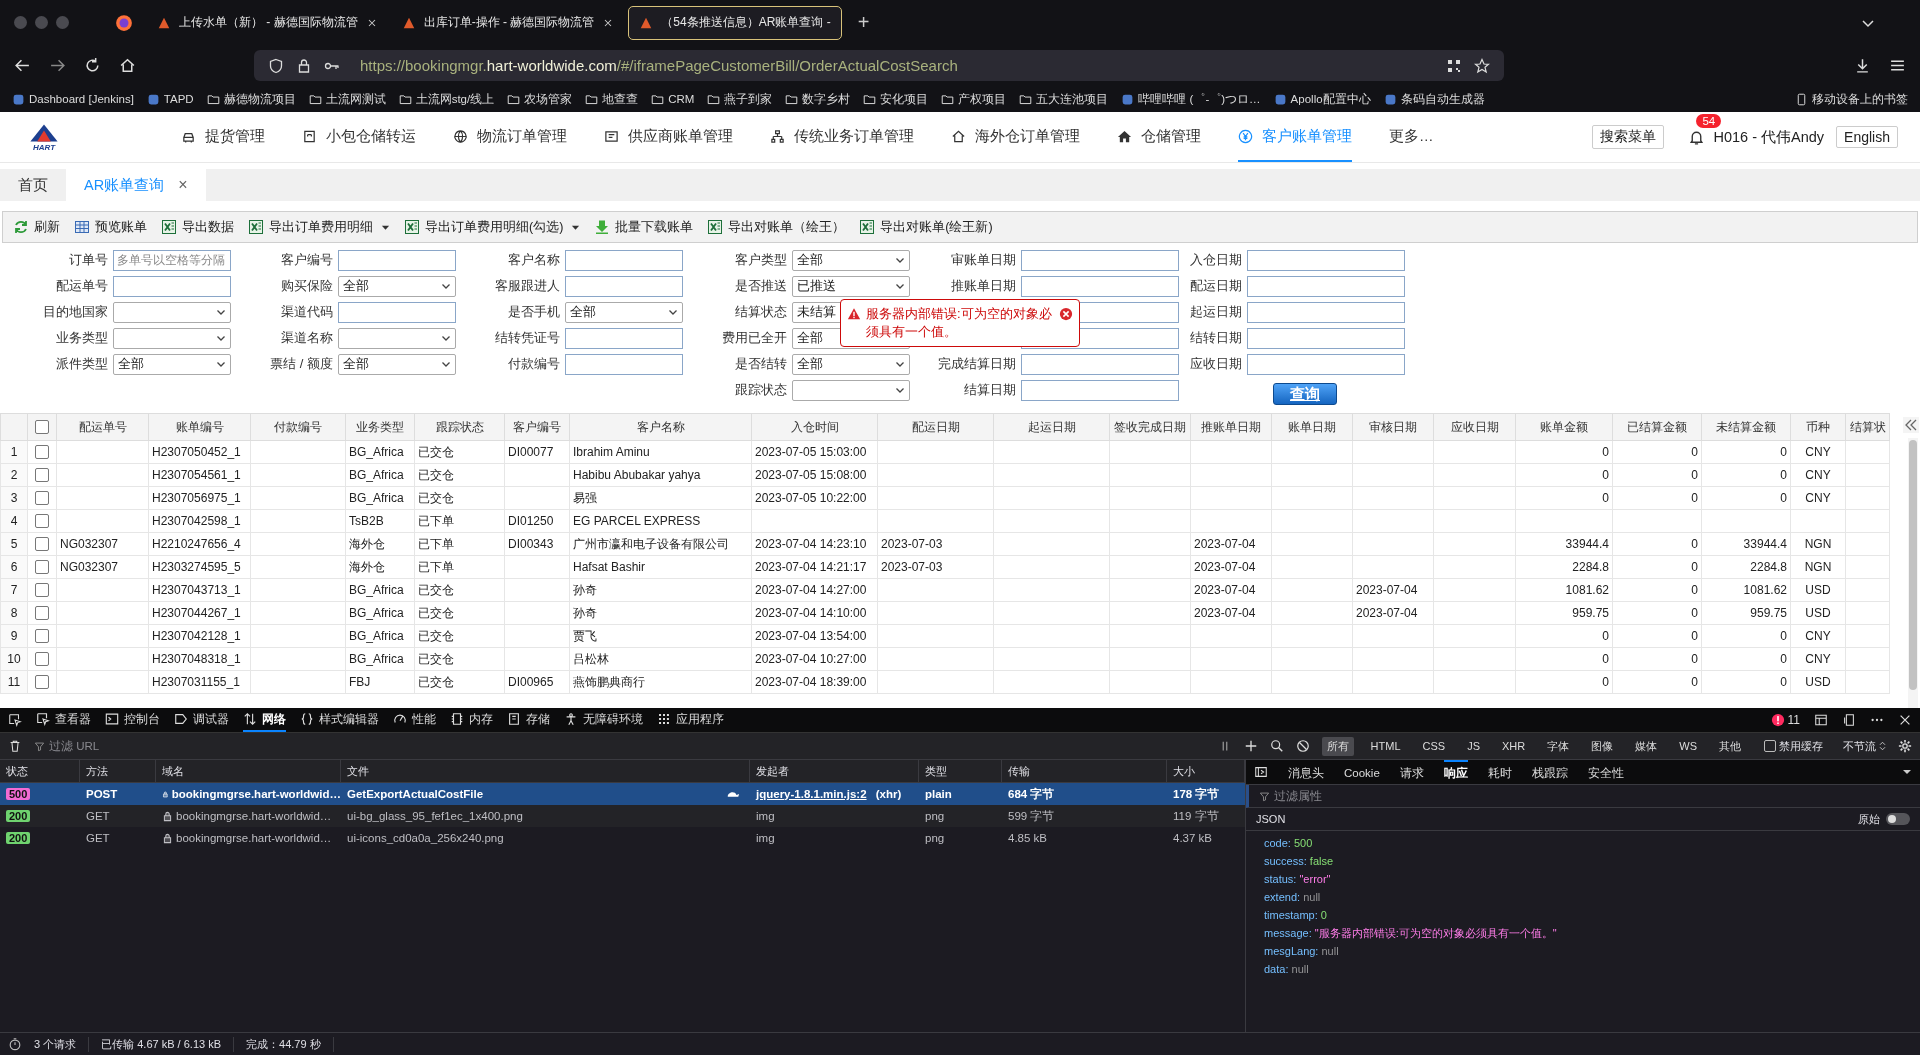  I want to click on table-cell: 吕松林, so click(660, 659).